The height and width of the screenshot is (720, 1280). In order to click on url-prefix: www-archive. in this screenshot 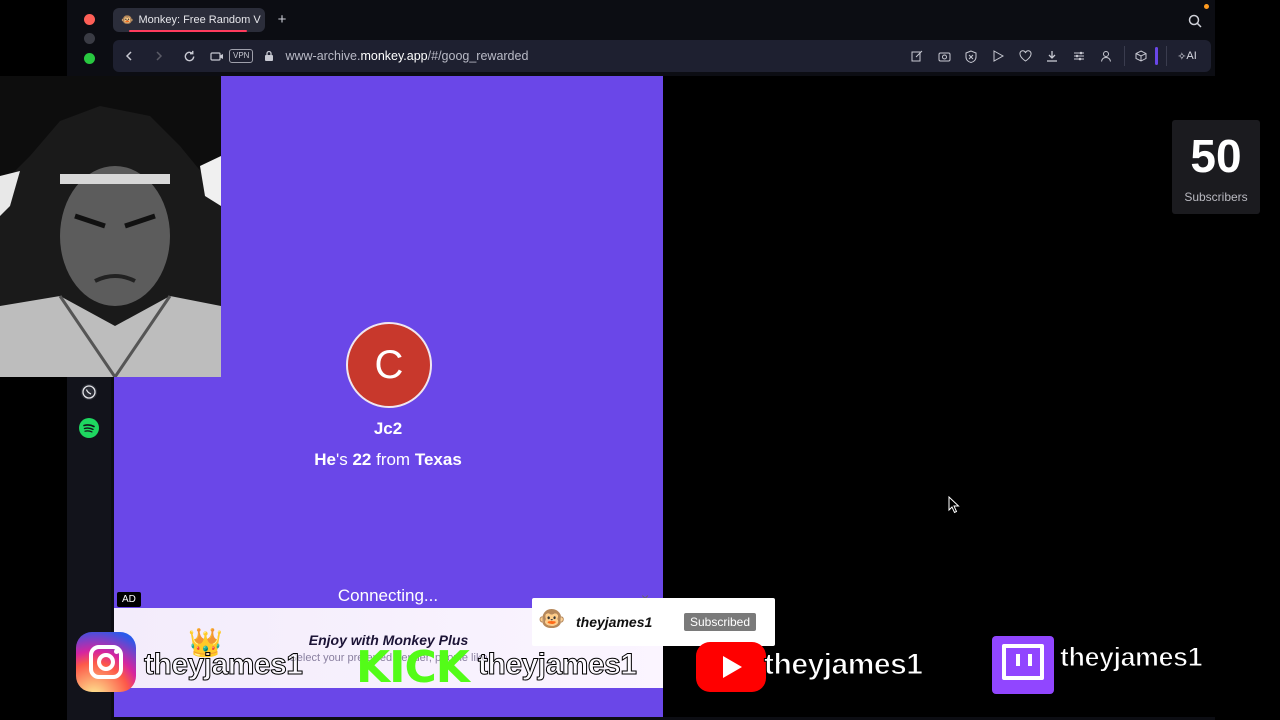, I will do `click(323, 56)`.